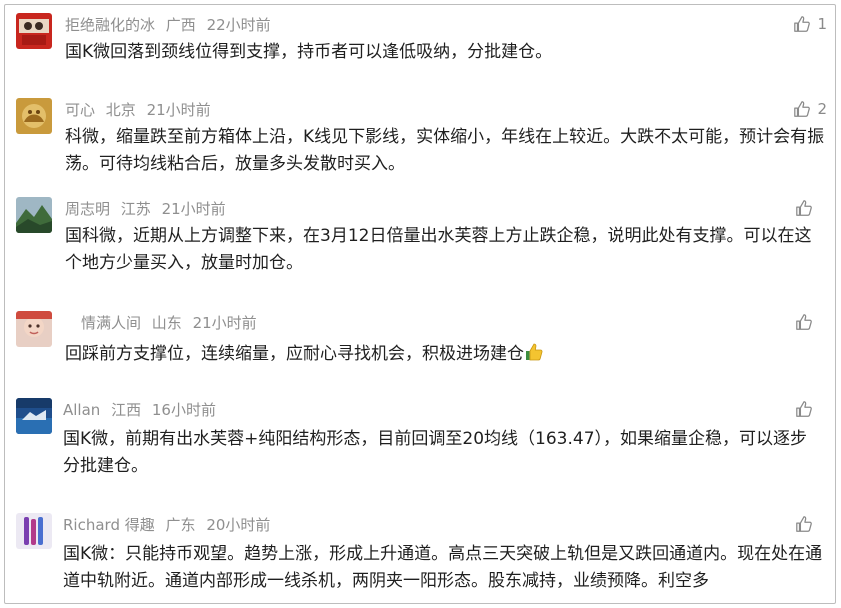 The width and height of the screenshot is (841, 608). I want to click on comment-meta: 周志明 江苏 21小时前, so click(148, 209).